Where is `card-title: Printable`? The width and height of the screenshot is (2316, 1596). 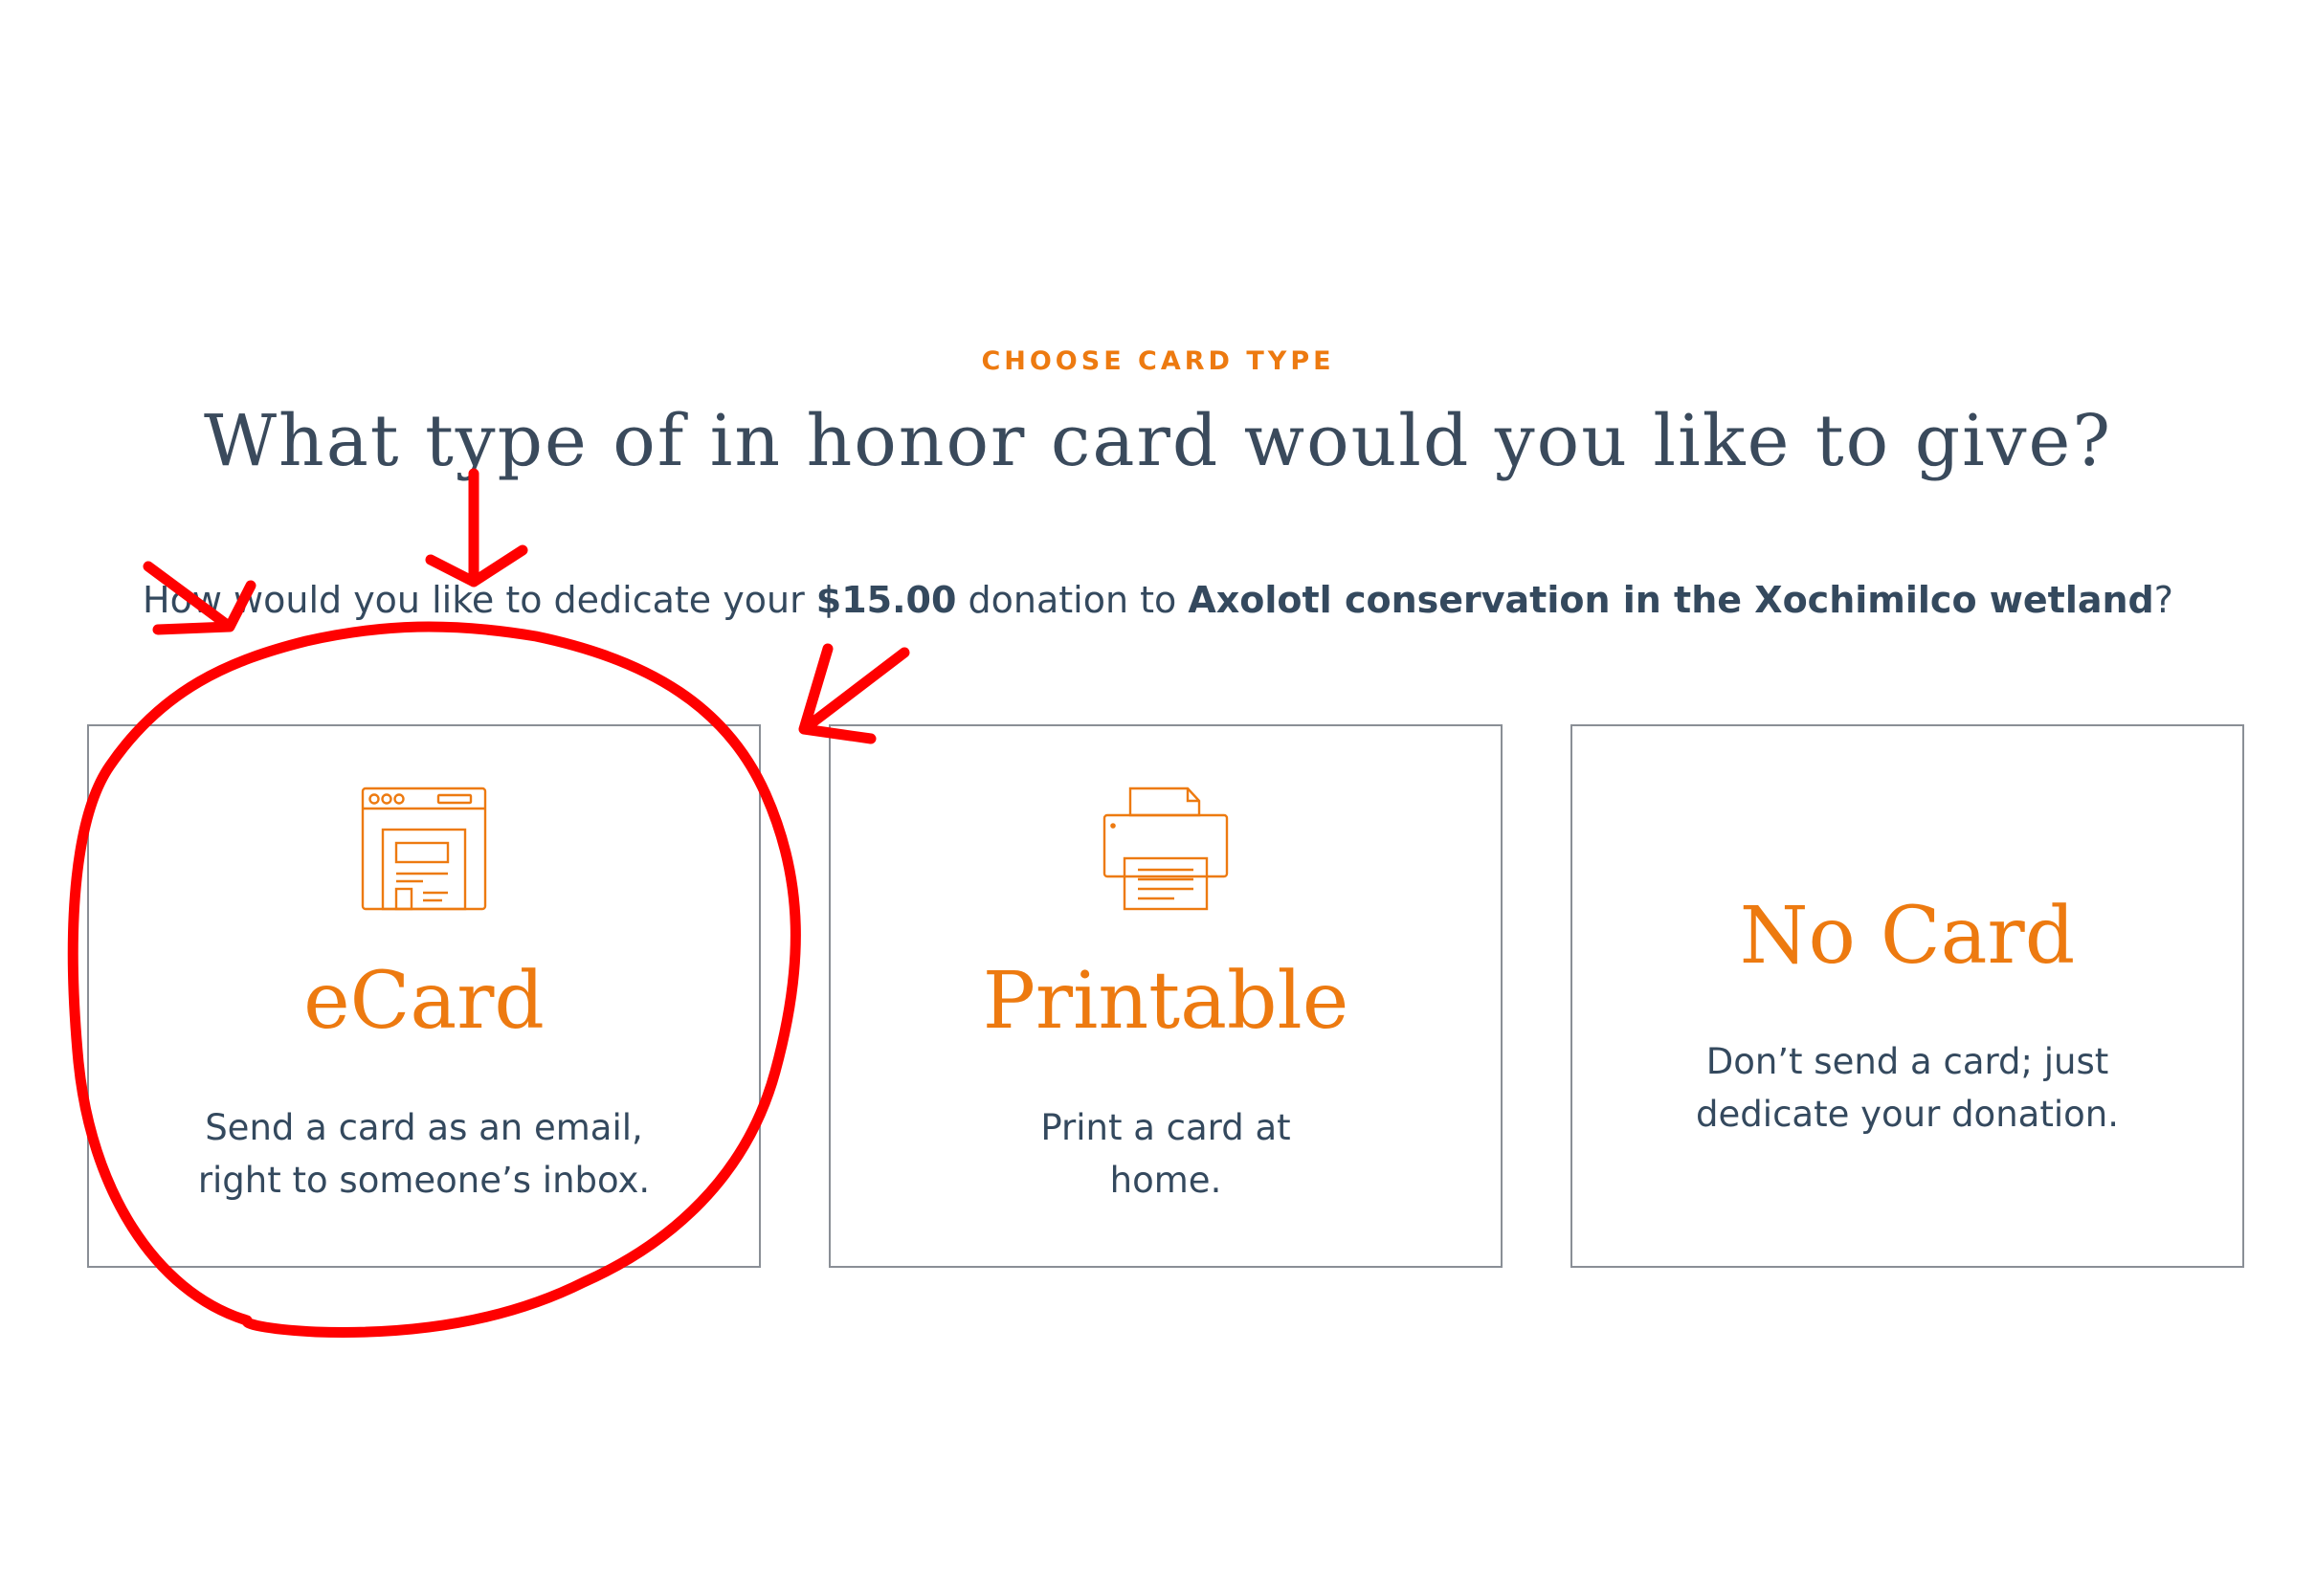
card-title: Printable is located at coordinates (1165, 1002).